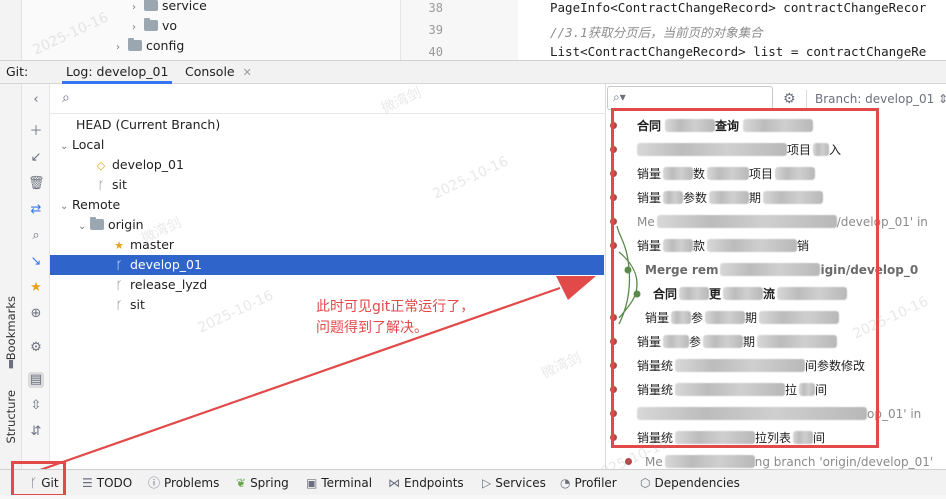  I want to click on terminal-icon: ▣, so click(312, 483).